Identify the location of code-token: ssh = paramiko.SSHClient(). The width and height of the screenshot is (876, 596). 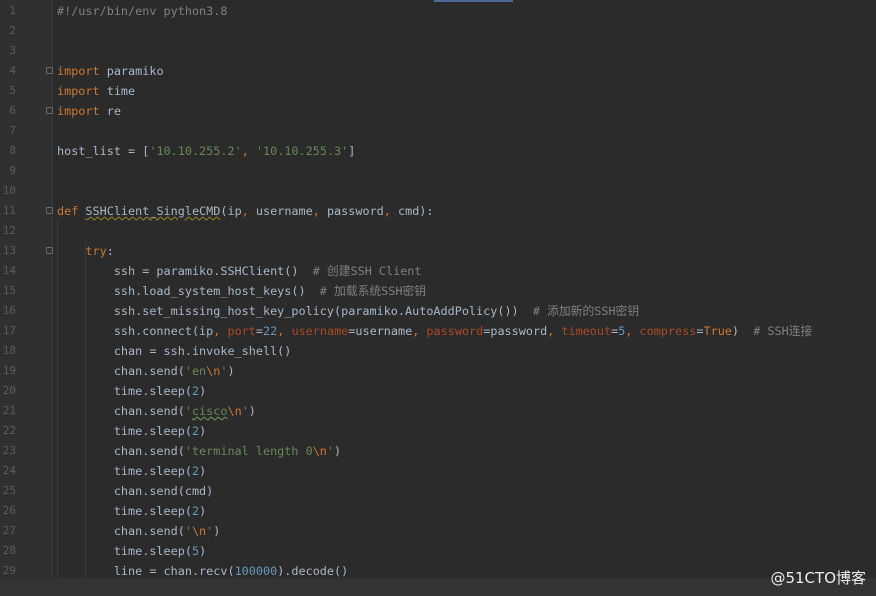
(185, 271).